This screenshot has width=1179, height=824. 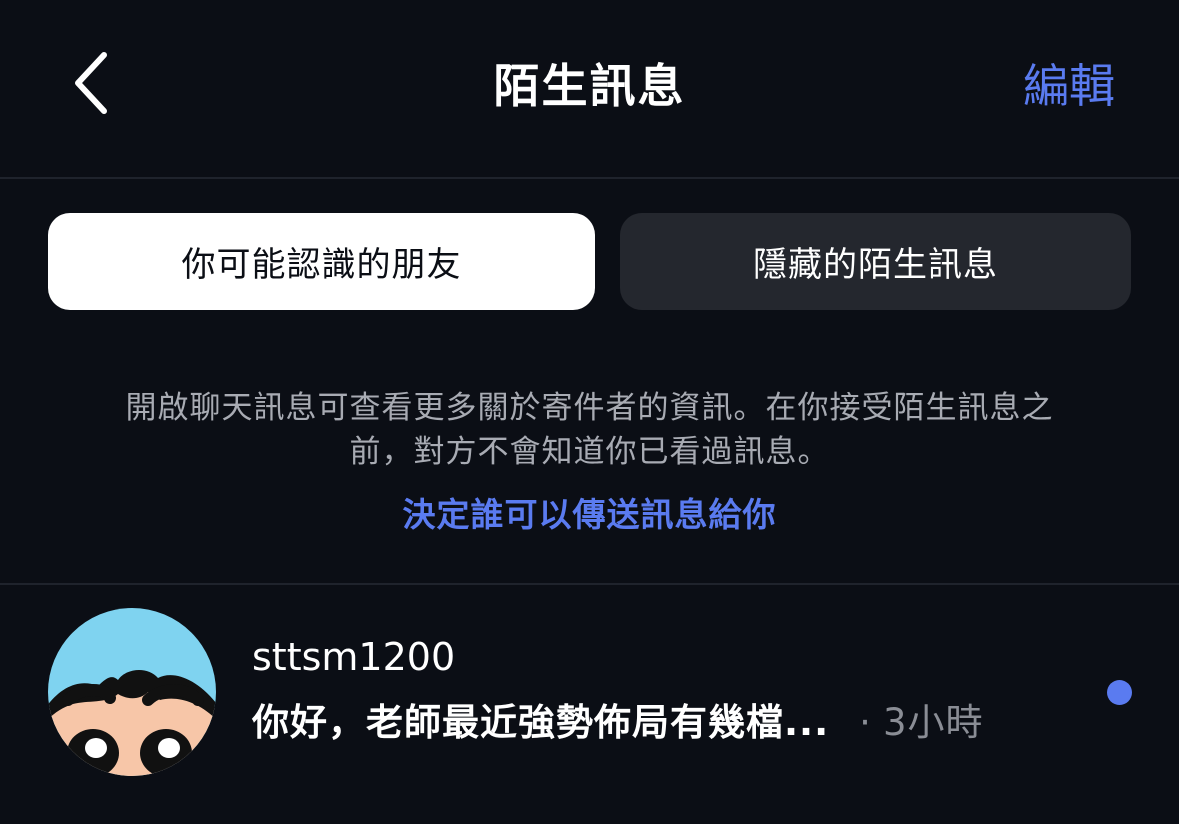 I want to click on tab-suggested-friends: 你可能認識的朋友, so click(x=321, y=261).